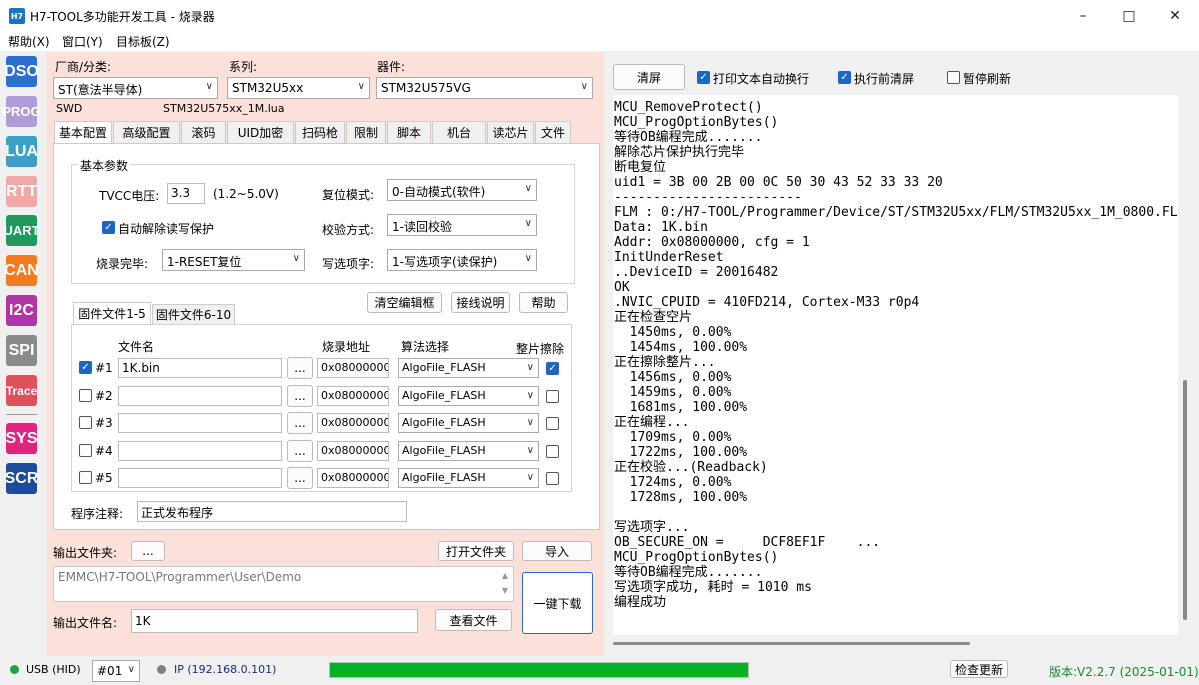  What do you see at coordinates (112, 313) in the screenshot?
I see `tab-firmware-1-5: 固件文件1-5` at bounding box center [112, 313].